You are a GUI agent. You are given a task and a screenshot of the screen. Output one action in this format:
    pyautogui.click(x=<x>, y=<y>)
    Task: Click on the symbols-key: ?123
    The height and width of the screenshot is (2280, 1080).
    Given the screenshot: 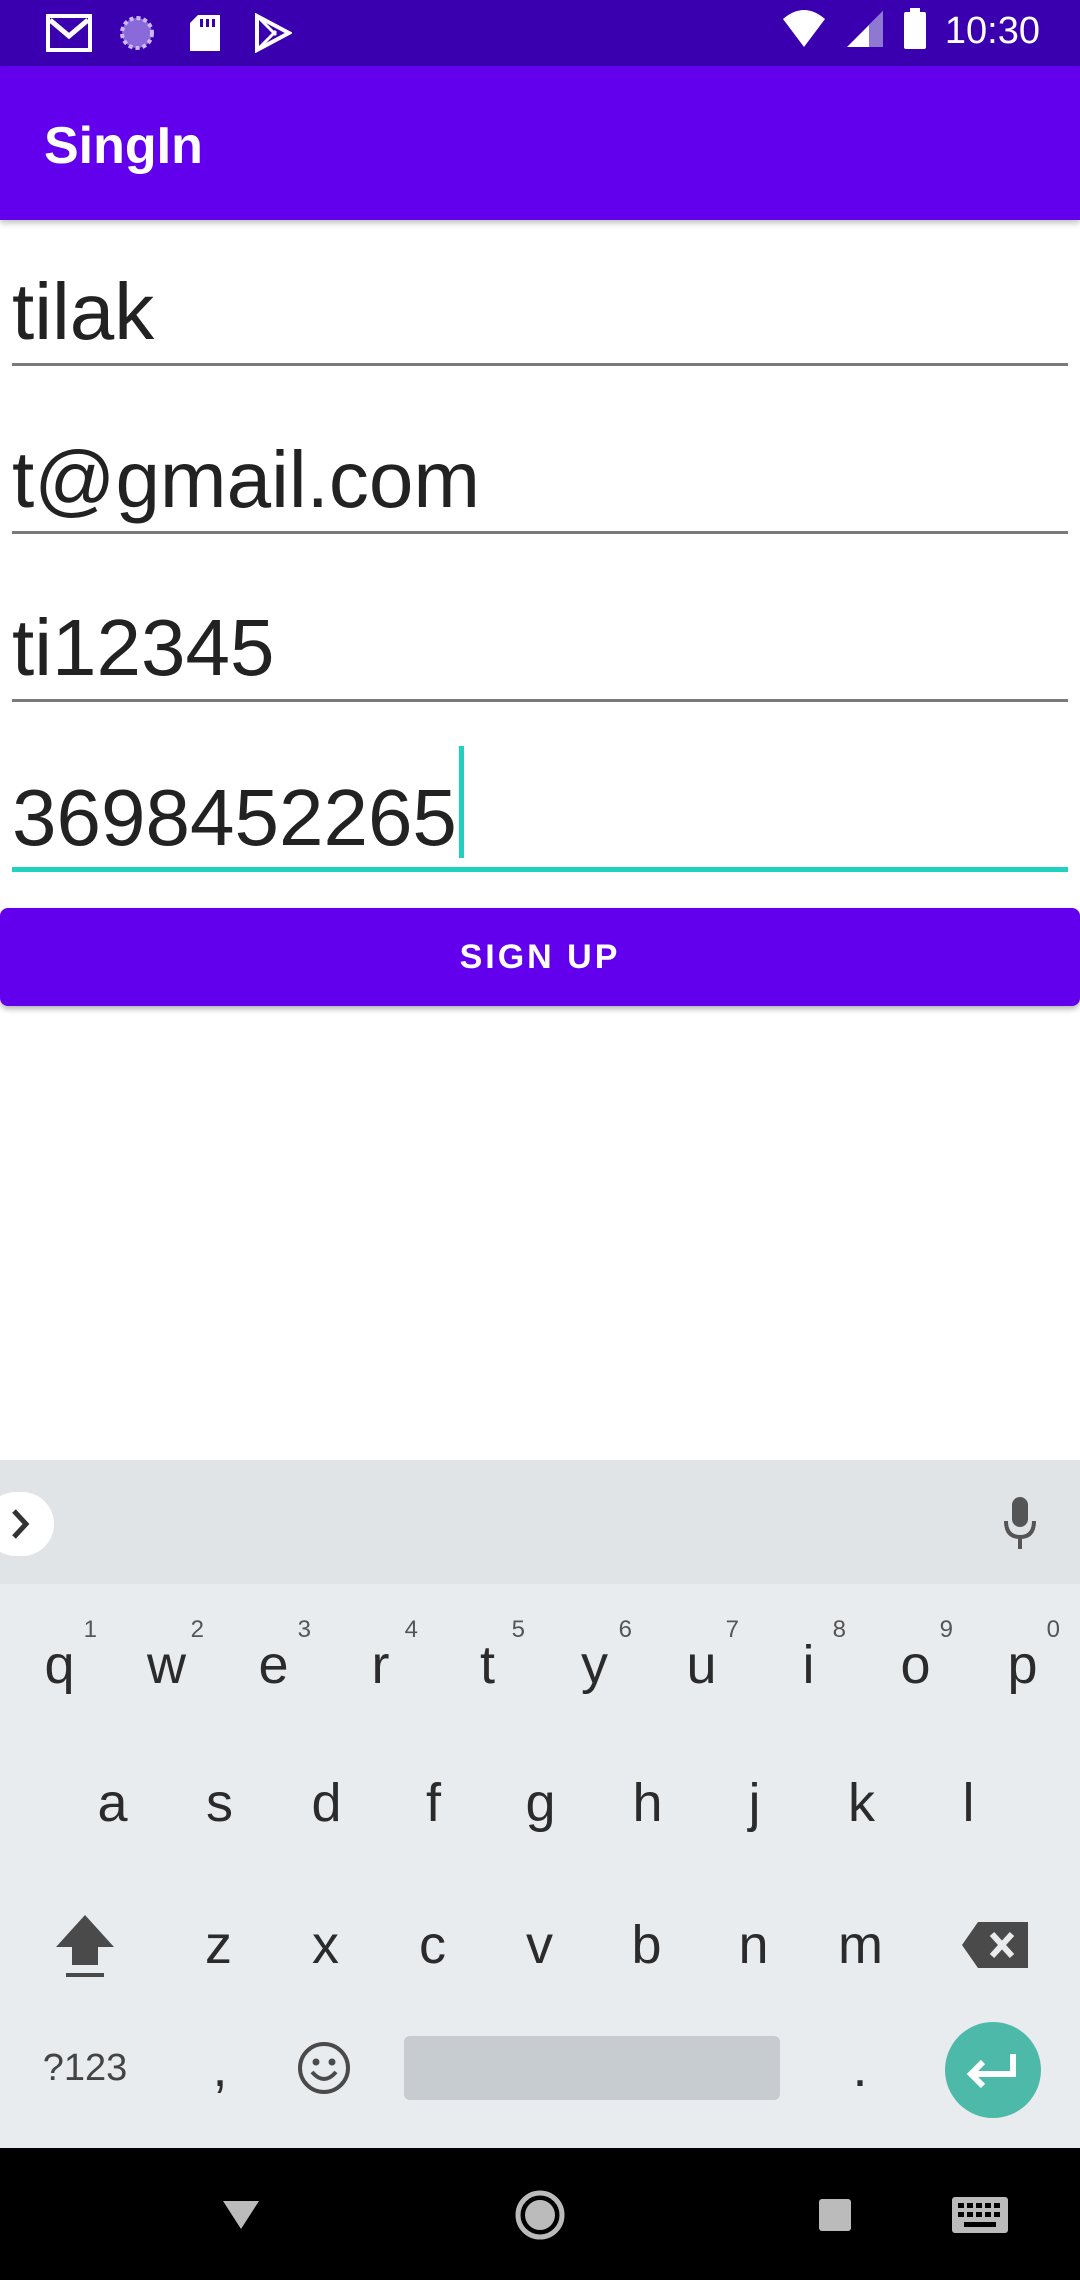 What is the action you would take?
    pyautogui.click(x=85, y=2068)
    